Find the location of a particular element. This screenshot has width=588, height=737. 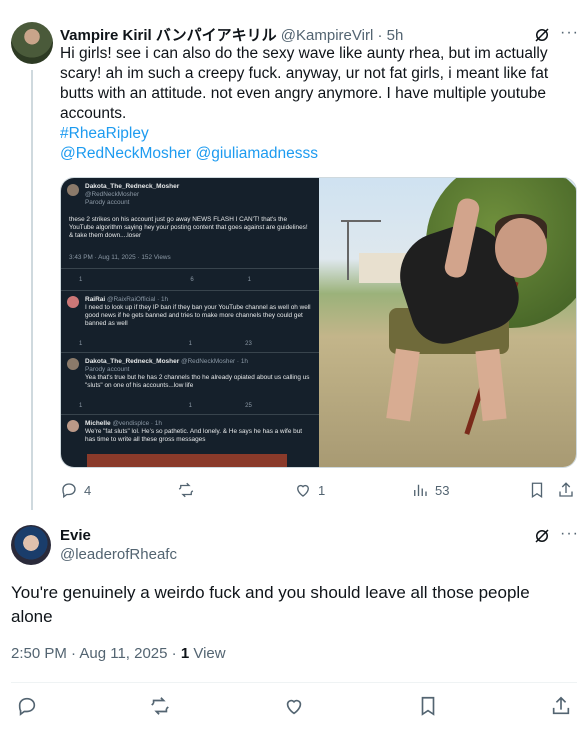

display-name: Vampire Kiril バンパイアキリル is located at coordinates (168, 35).